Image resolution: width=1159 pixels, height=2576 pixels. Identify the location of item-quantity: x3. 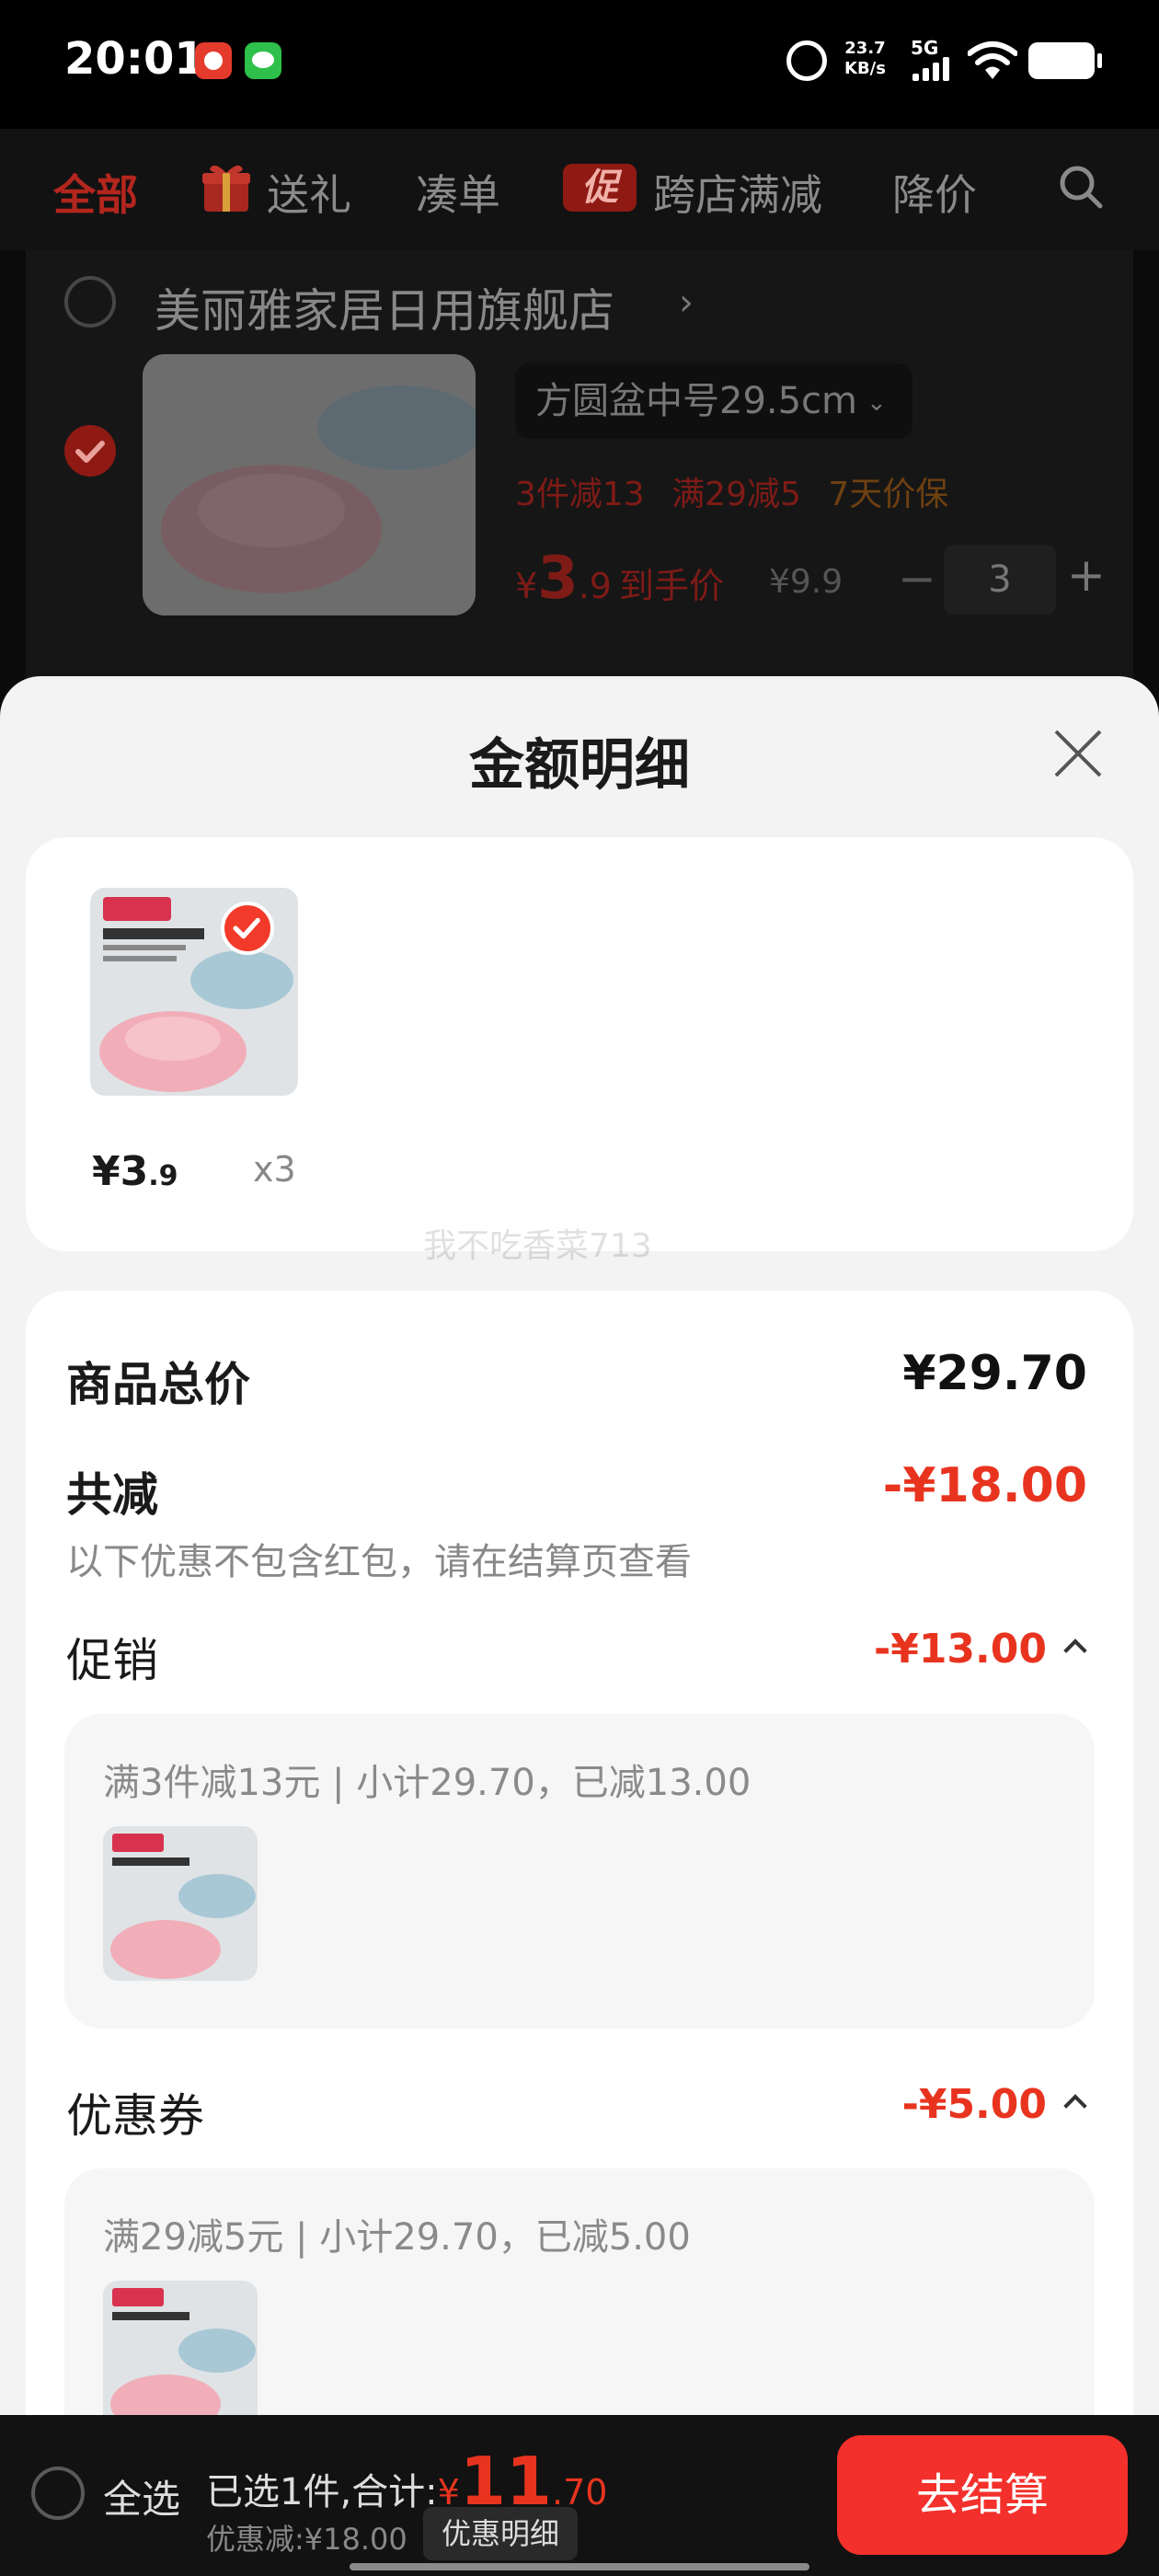
(274, 1169).